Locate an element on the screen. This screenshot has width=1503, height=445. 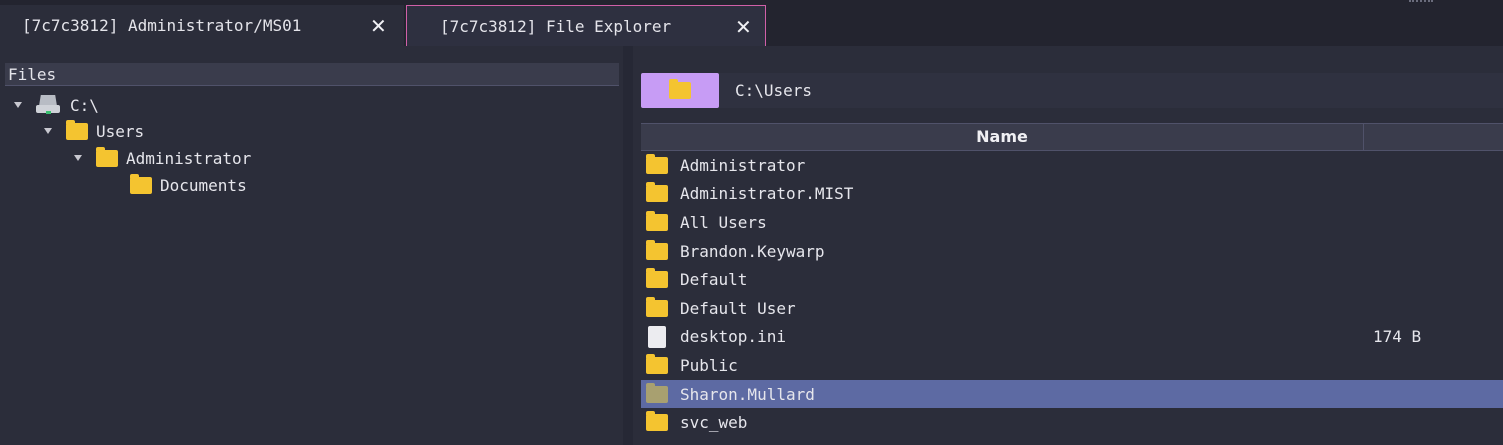
row-name: svc_web is located at coordinates (714, 423).